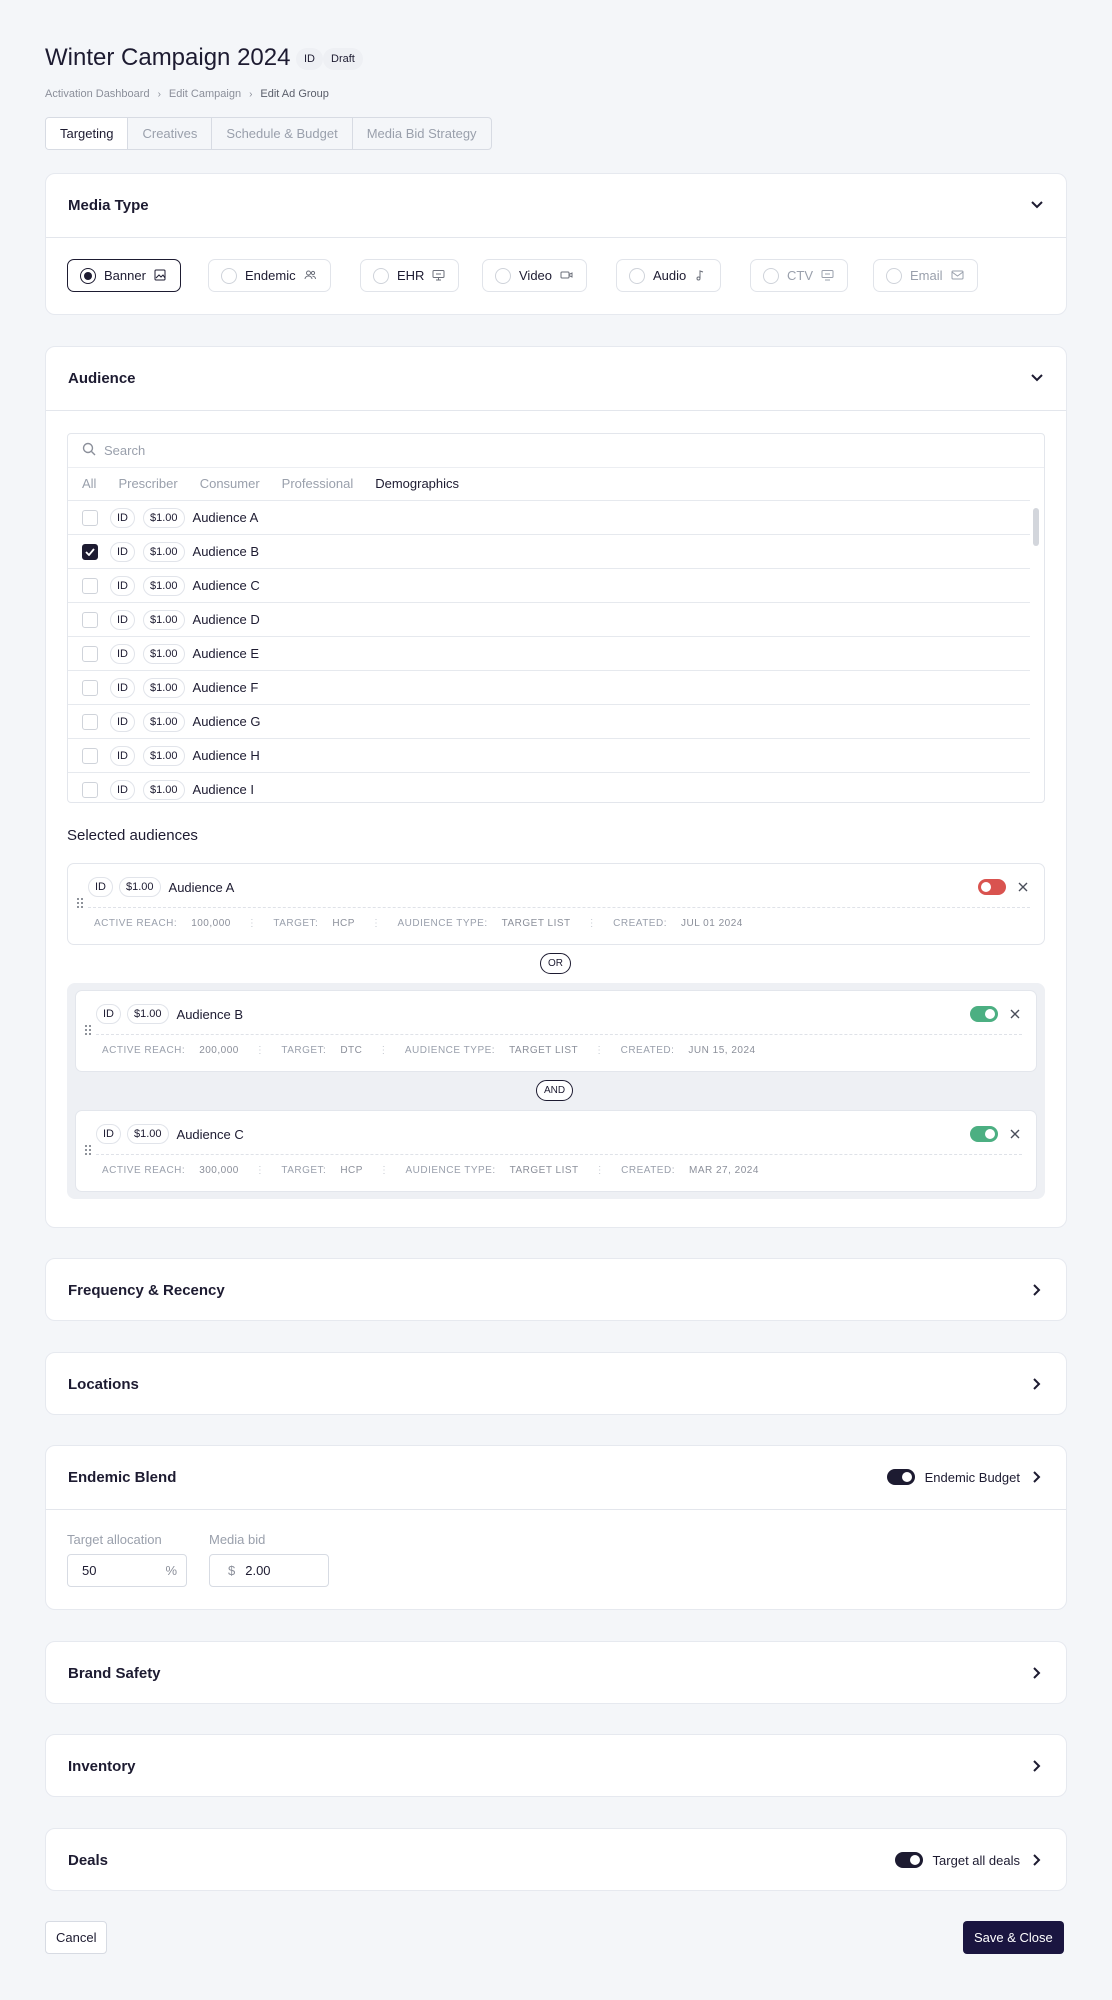 This screenshot has height=2000, width=1112. Describe the element at coordinates (555, 1090) in the screenshot. I see `logic-and-badge: AND` at that location.